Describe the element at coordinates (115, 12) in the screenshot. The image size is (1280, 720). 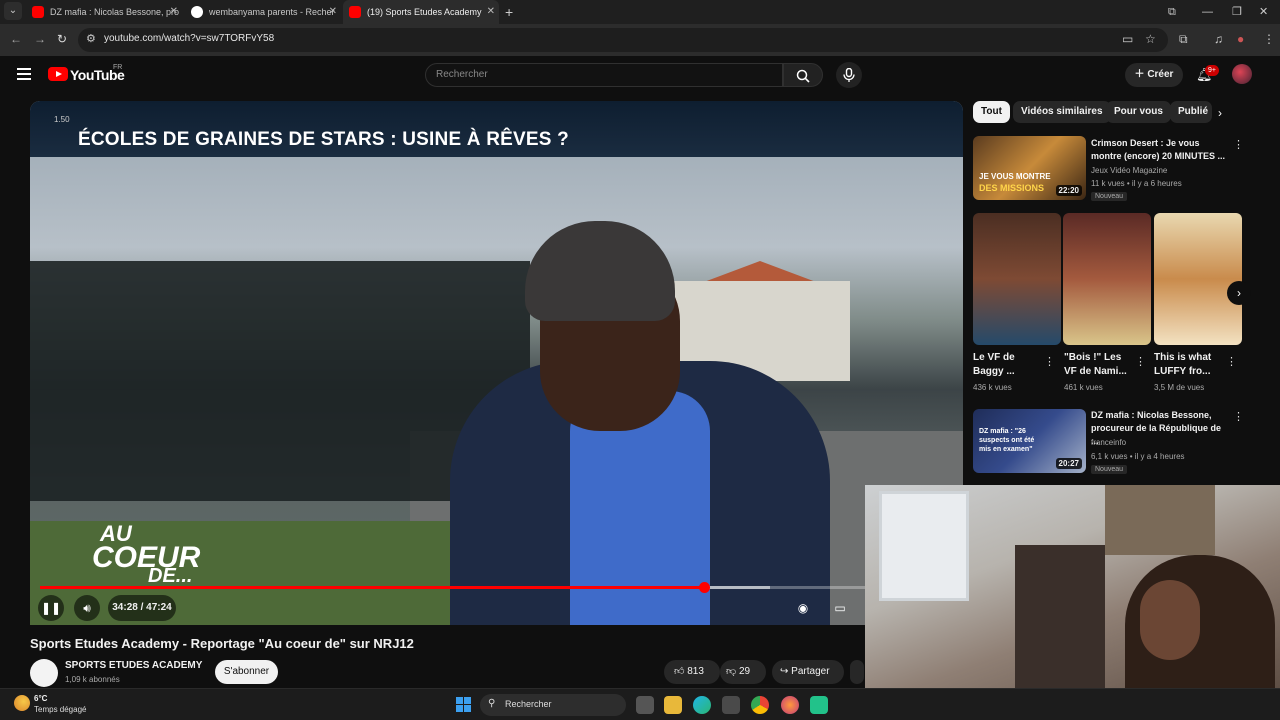
I see `tab-title: DZ mafia : Nicolas Bessone, pro` at that location.